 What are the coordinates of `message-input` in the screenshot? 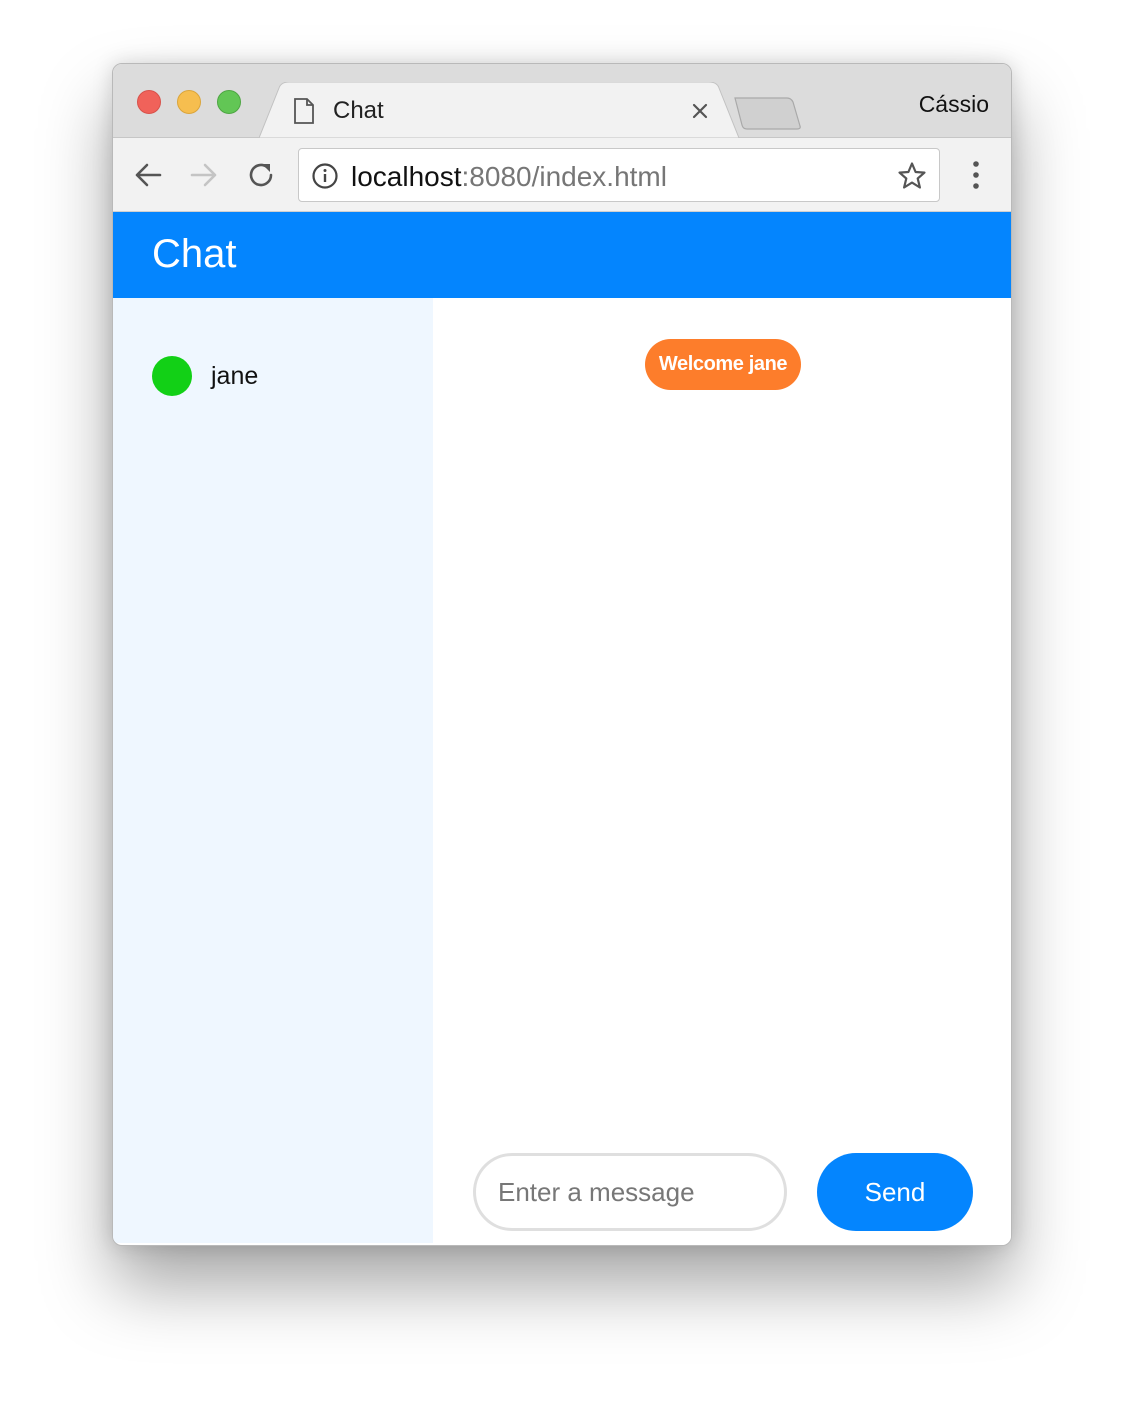 It's located at (630, 1192).